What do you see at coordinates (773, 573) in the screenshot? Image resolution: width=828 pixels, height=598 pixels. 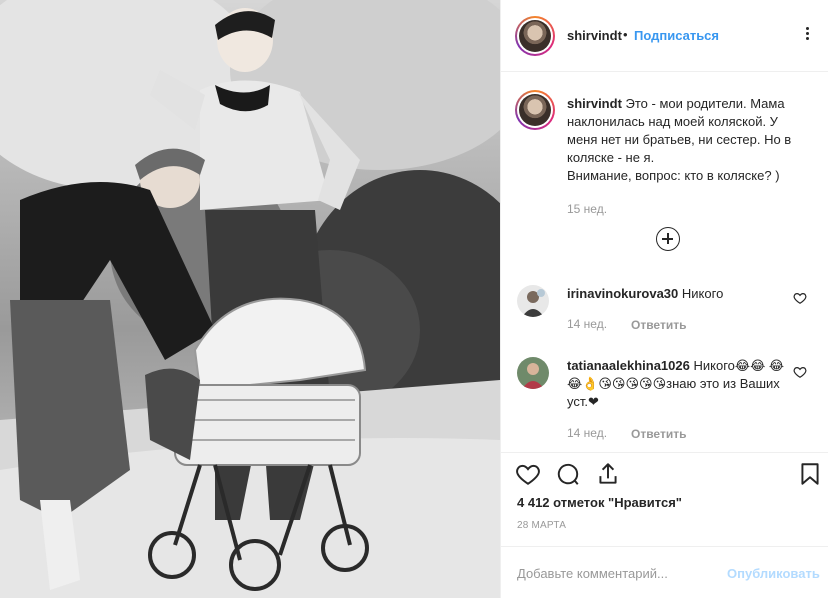 I see `post-comment-button: Опубликовать` at bounding box center [773, 573].